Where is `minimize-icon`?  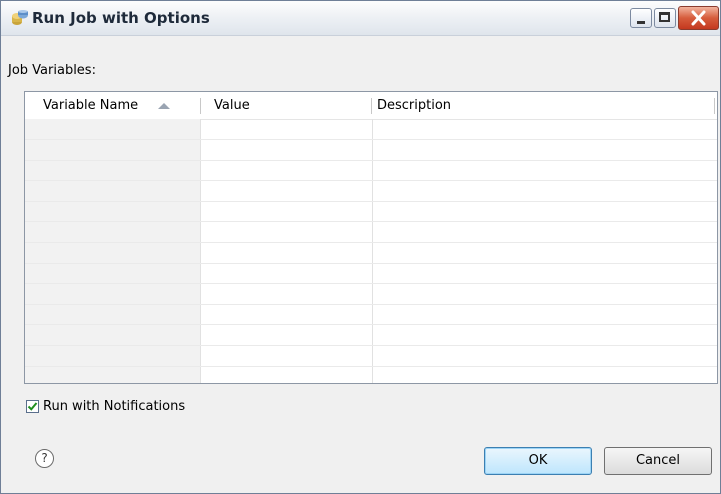
minimize-icon is located at coordinates (641, 22).